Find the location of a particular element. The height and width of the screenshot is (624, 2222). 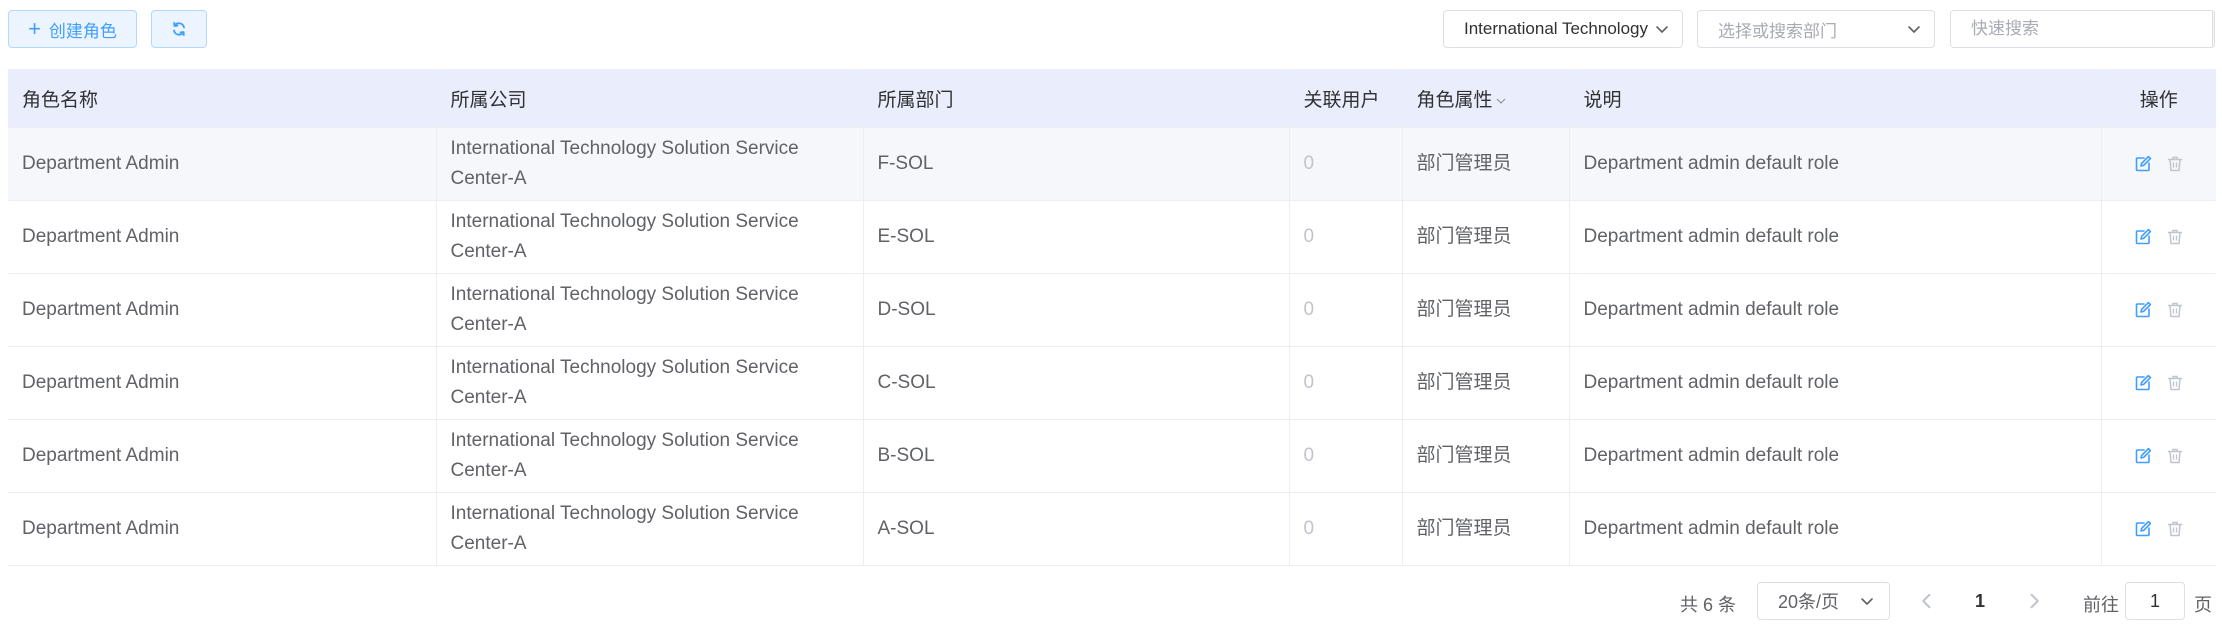

column-header-description: 说明 is located at coordinates (1835, 98).